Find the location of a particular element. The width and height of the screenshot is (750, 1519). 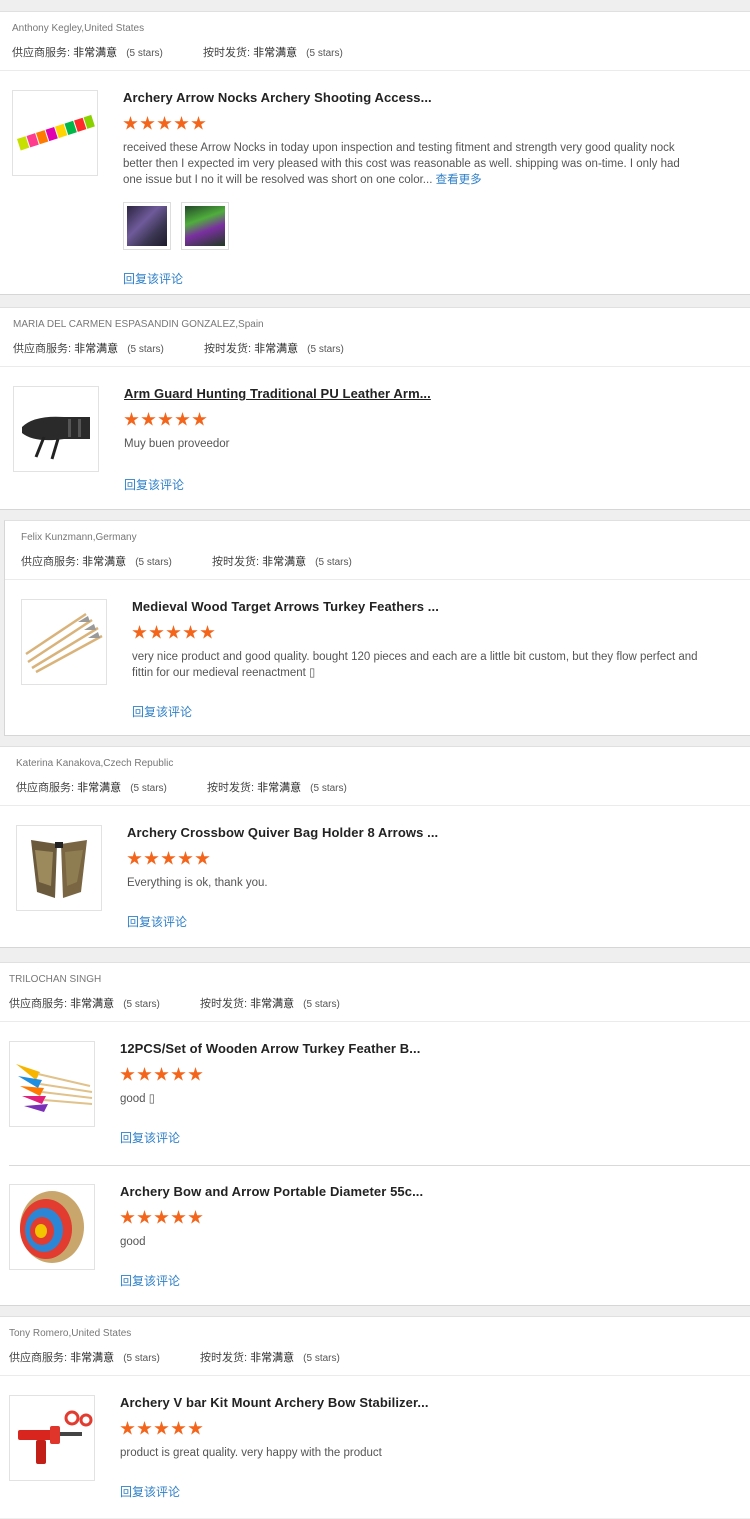

quiver-bag-icon is located at coordinates (59, 869).